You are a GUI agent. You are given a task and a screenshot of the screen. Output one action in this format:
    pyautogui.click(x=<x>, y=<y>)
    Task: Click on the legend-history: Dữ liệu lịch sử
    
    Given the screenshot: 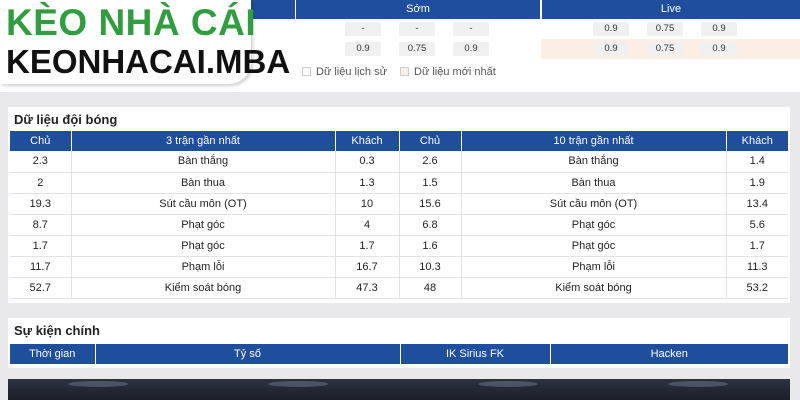 What is the action you would take?
    pyautogui.click(x=344, y=72)
    